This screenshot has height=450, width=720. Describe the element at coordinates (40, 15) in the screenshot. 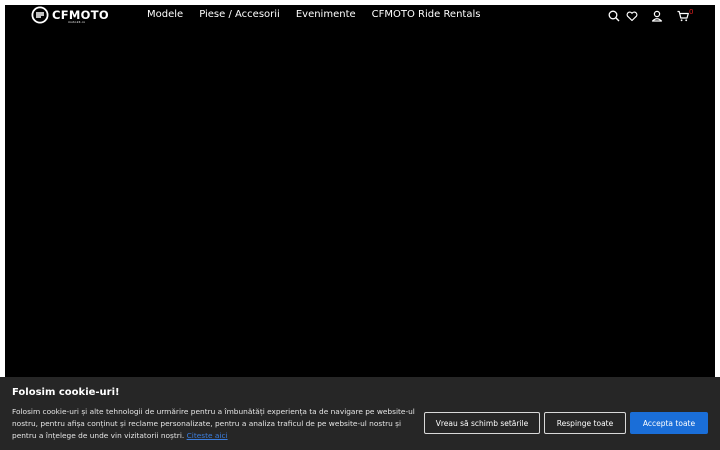

I see `cfmoto-emblem-icon` at that location.